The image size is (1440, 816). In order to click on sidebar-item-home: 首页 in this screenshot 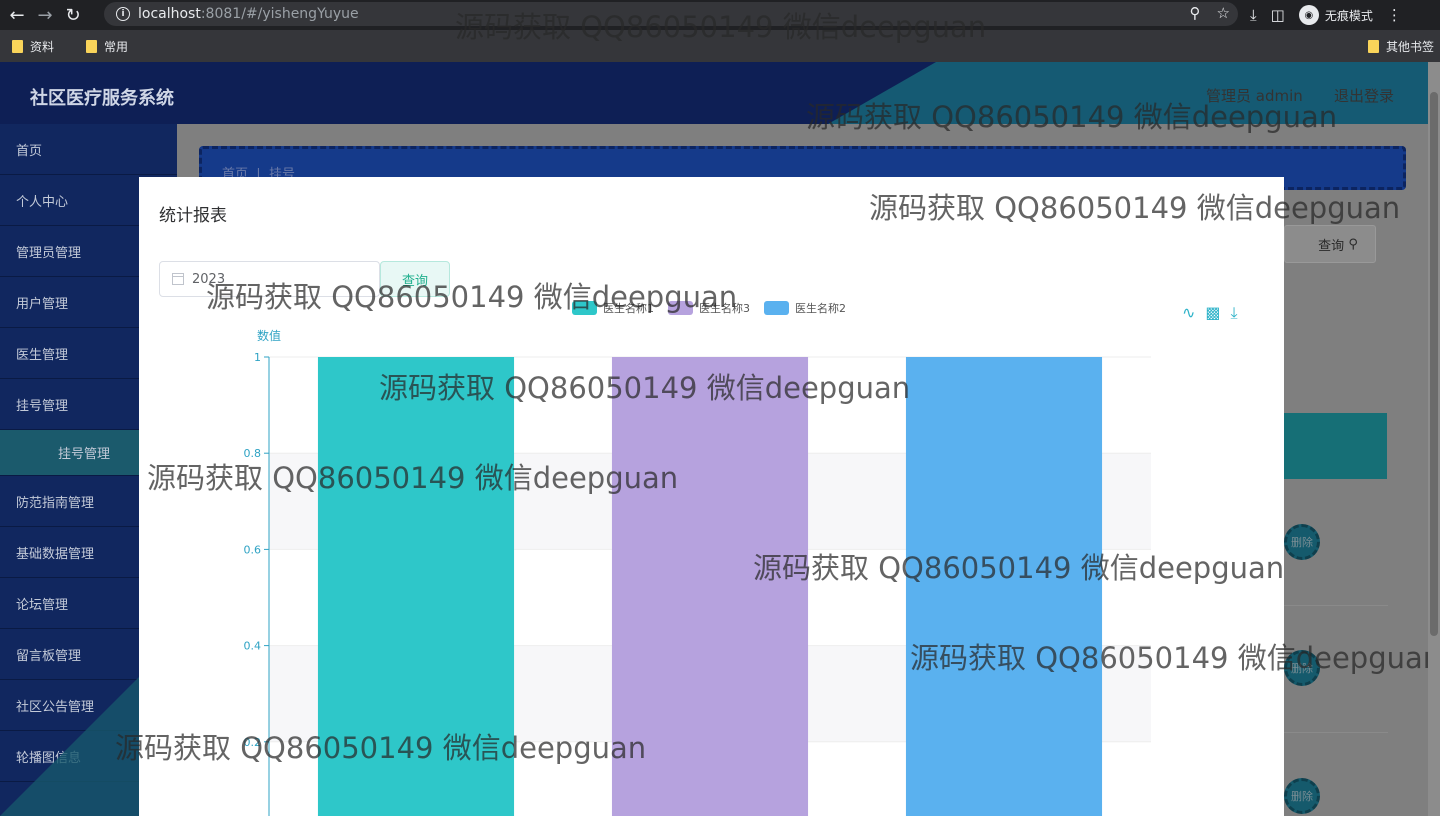, I will do `click(88, 149)`.